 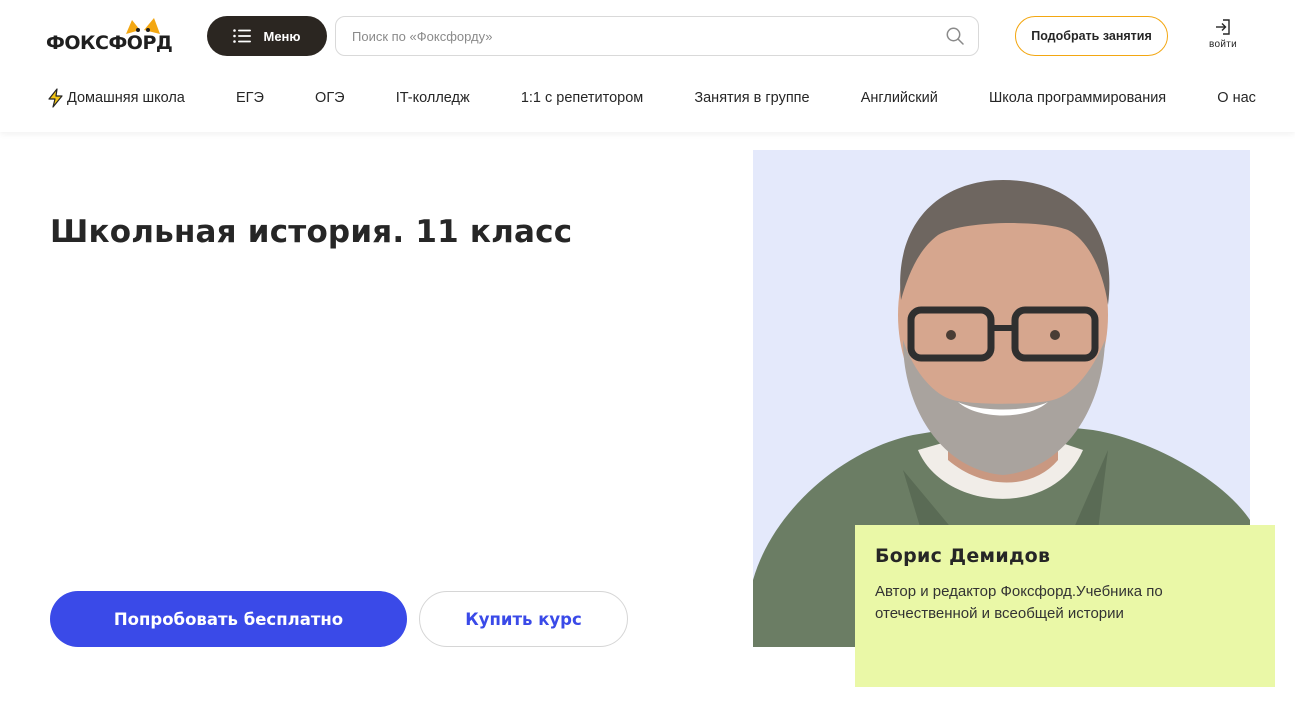 I want to click on foxford-logo: ФОКСФОРД, so click(x=116, y=37).